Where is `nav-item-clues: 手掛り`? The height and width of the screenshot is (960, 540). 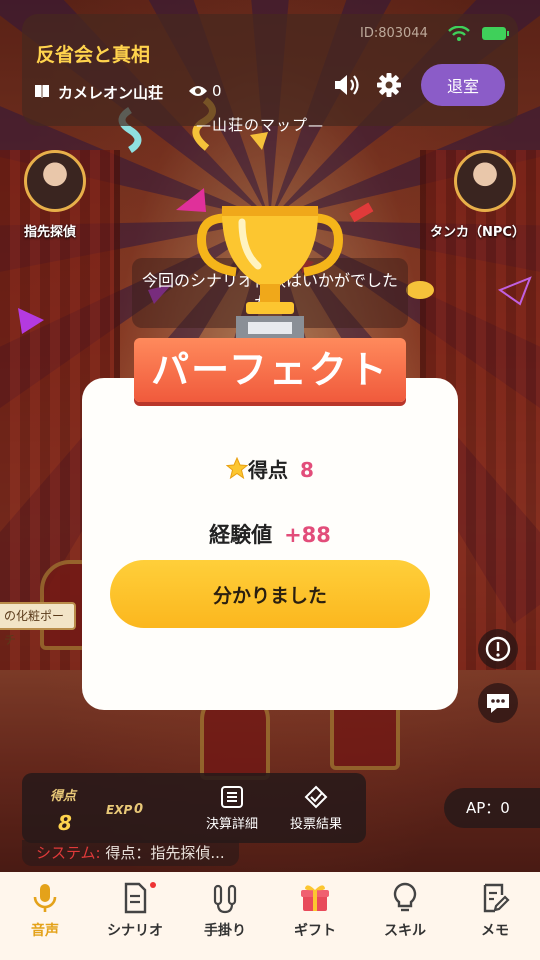
nav-item-clues: 手掛り is located at coordinates (225, 917).